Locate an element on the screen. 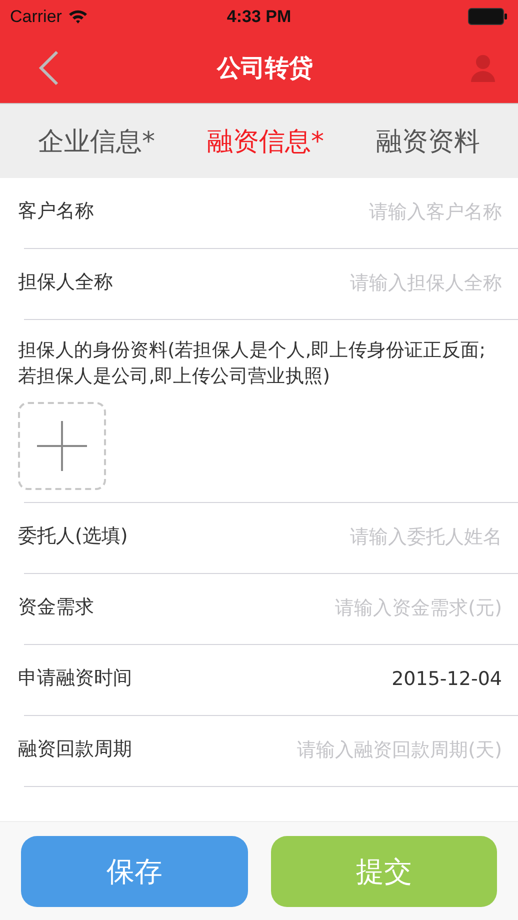 The width and height of the screenshot is (518, 920). add-photo-button is located at coordinates (62, 446).